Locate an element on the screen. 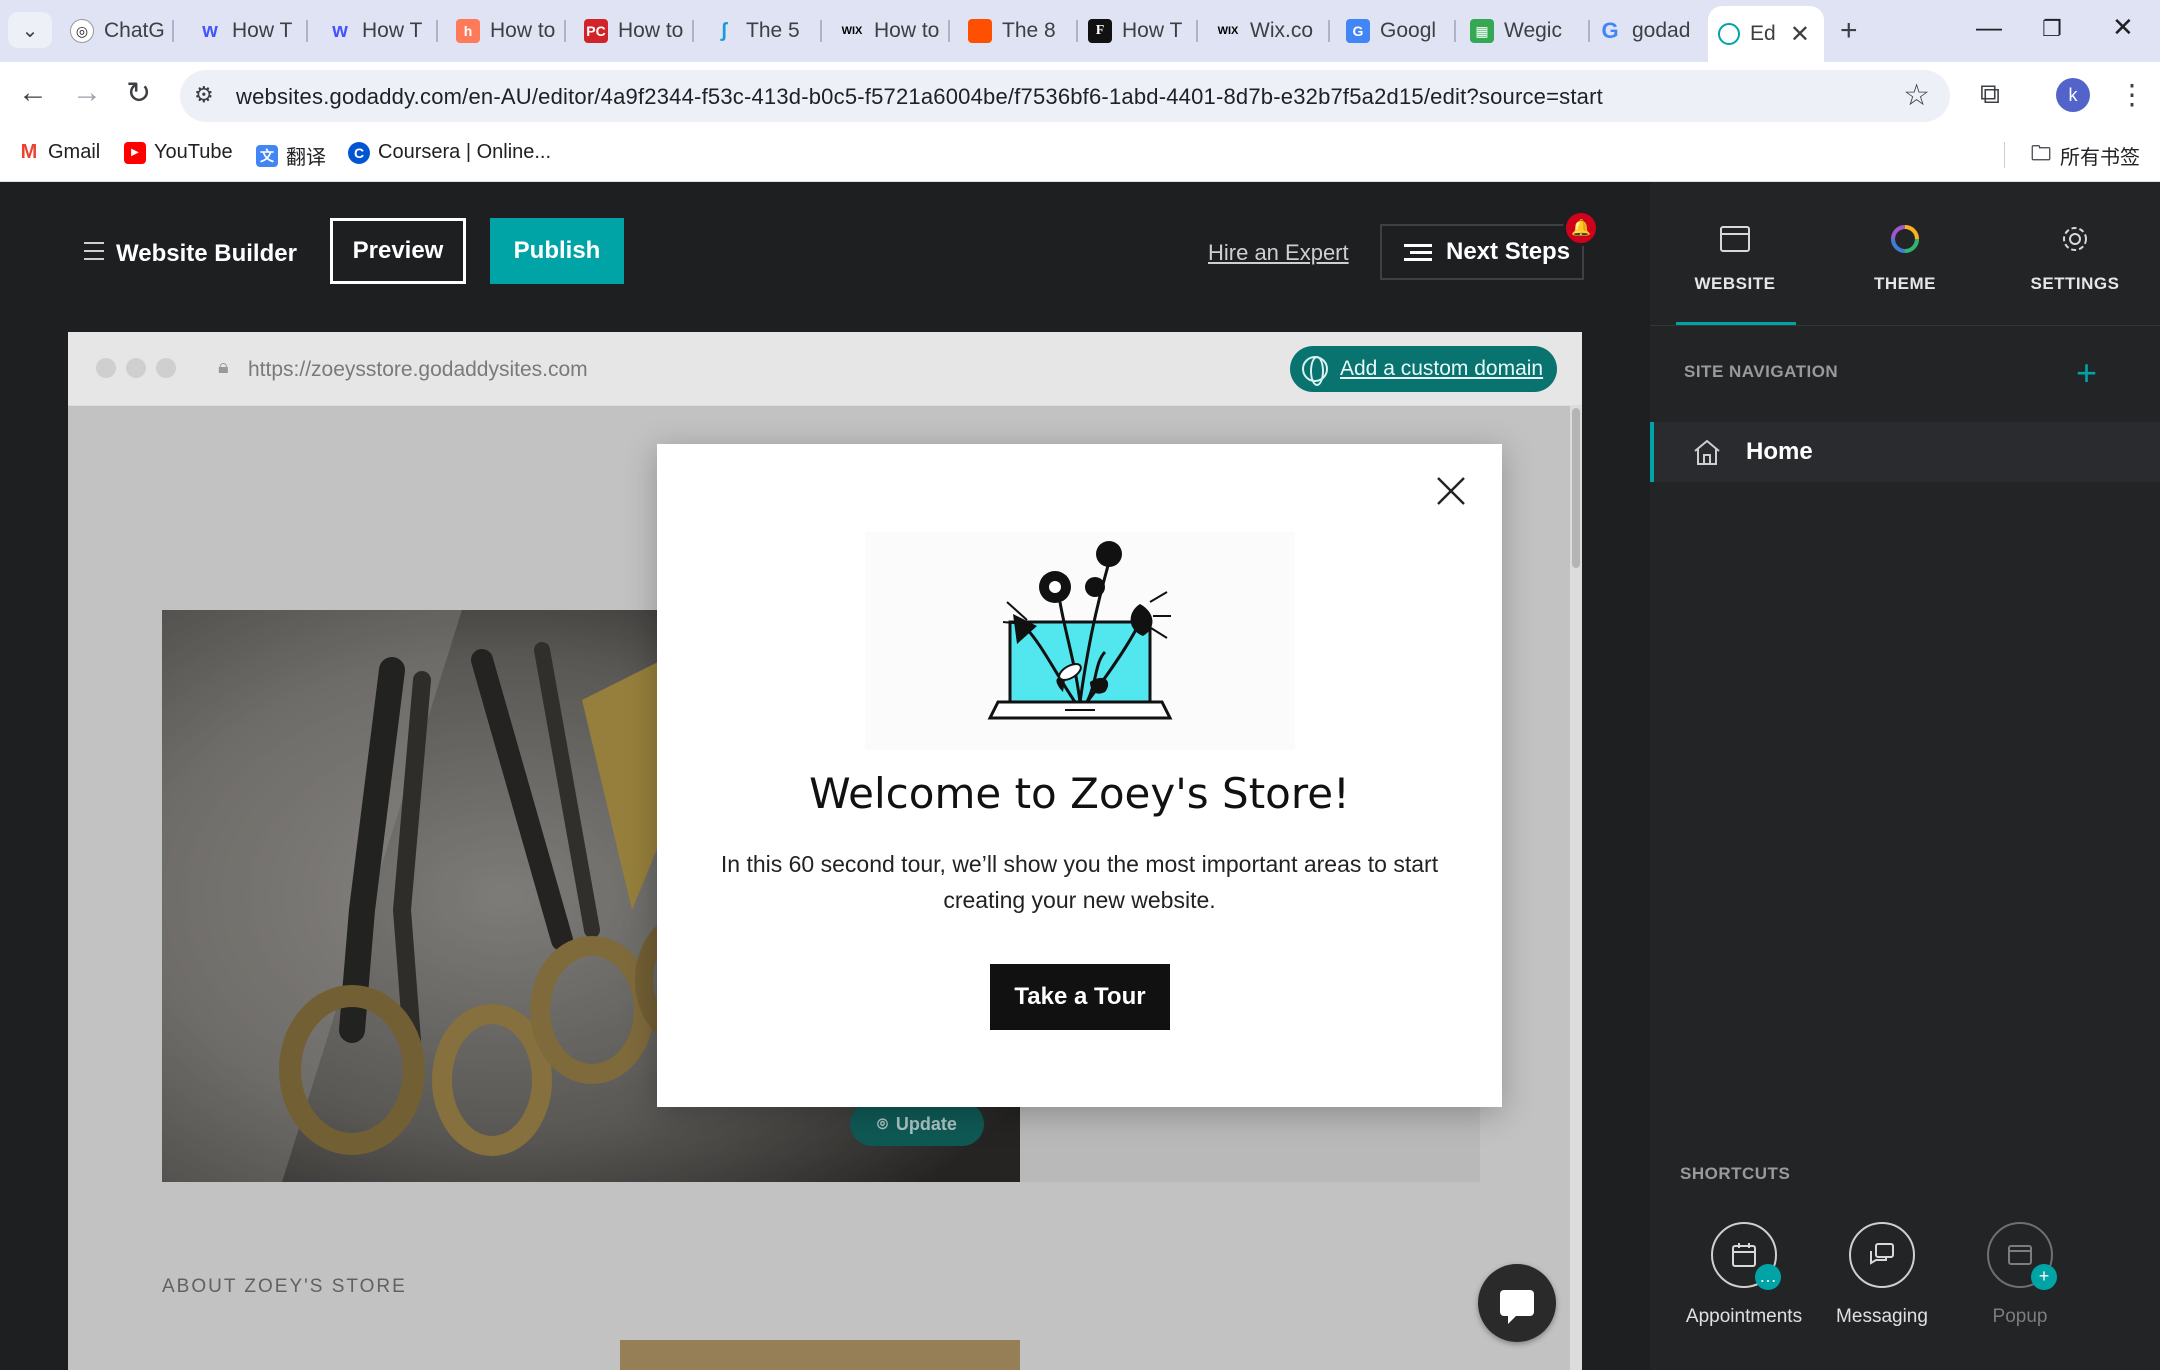 The image size is (2160, 1370). browser-tab-active: Ed ✕ is located at coordinates (1766, 34).